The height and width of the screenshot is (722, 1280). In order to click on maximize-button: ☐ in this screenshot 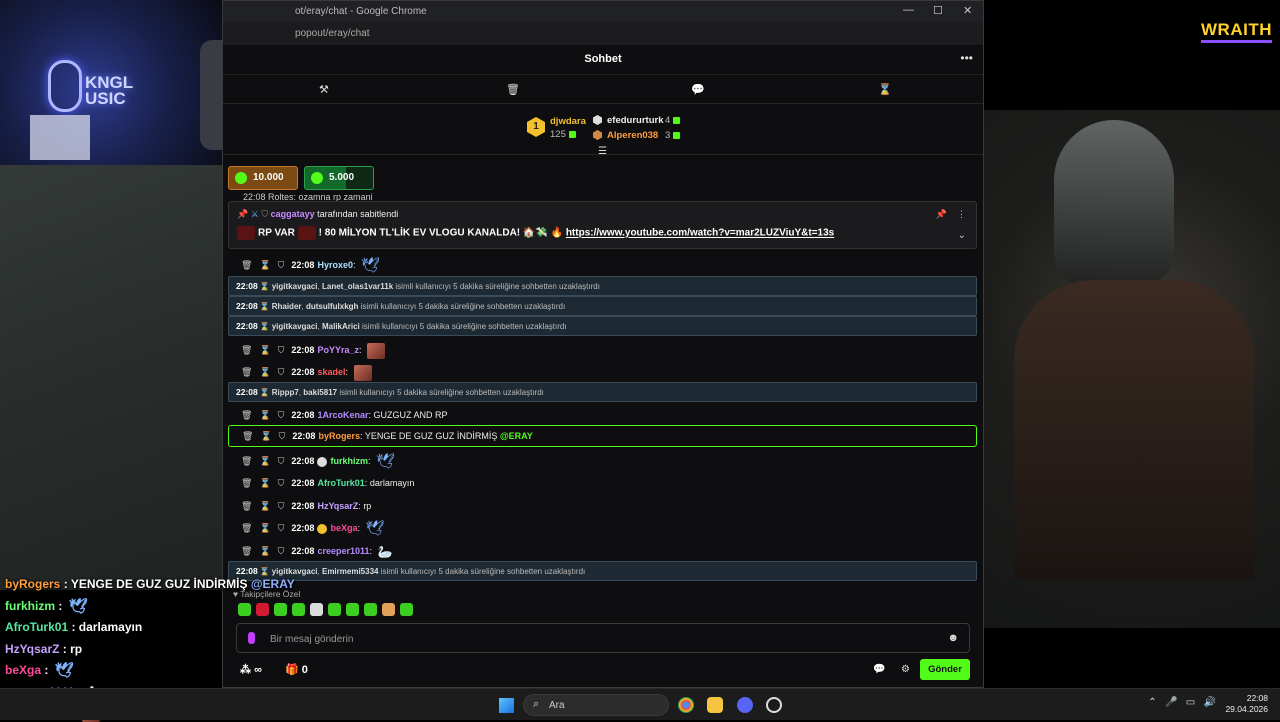, I will do `click(938, 10)`.